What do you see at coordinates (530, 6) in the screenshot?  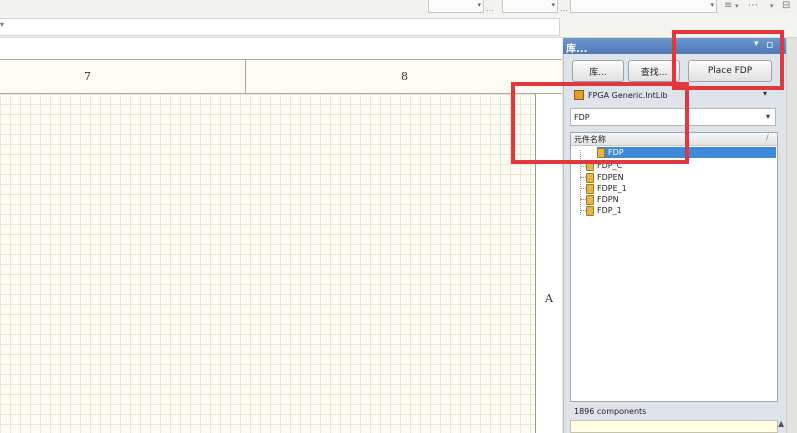 I see `toolbar-combo-2: ▾` at bounding box center [530, 6].